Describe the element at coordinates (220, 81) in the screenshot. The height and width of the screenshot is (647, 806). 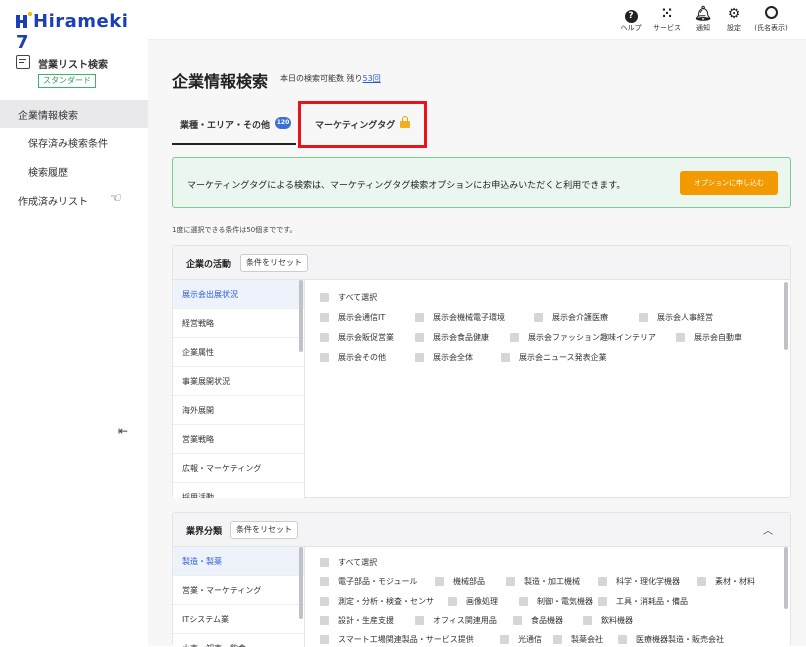
I see `page-title: 企業情報検索` at that location.